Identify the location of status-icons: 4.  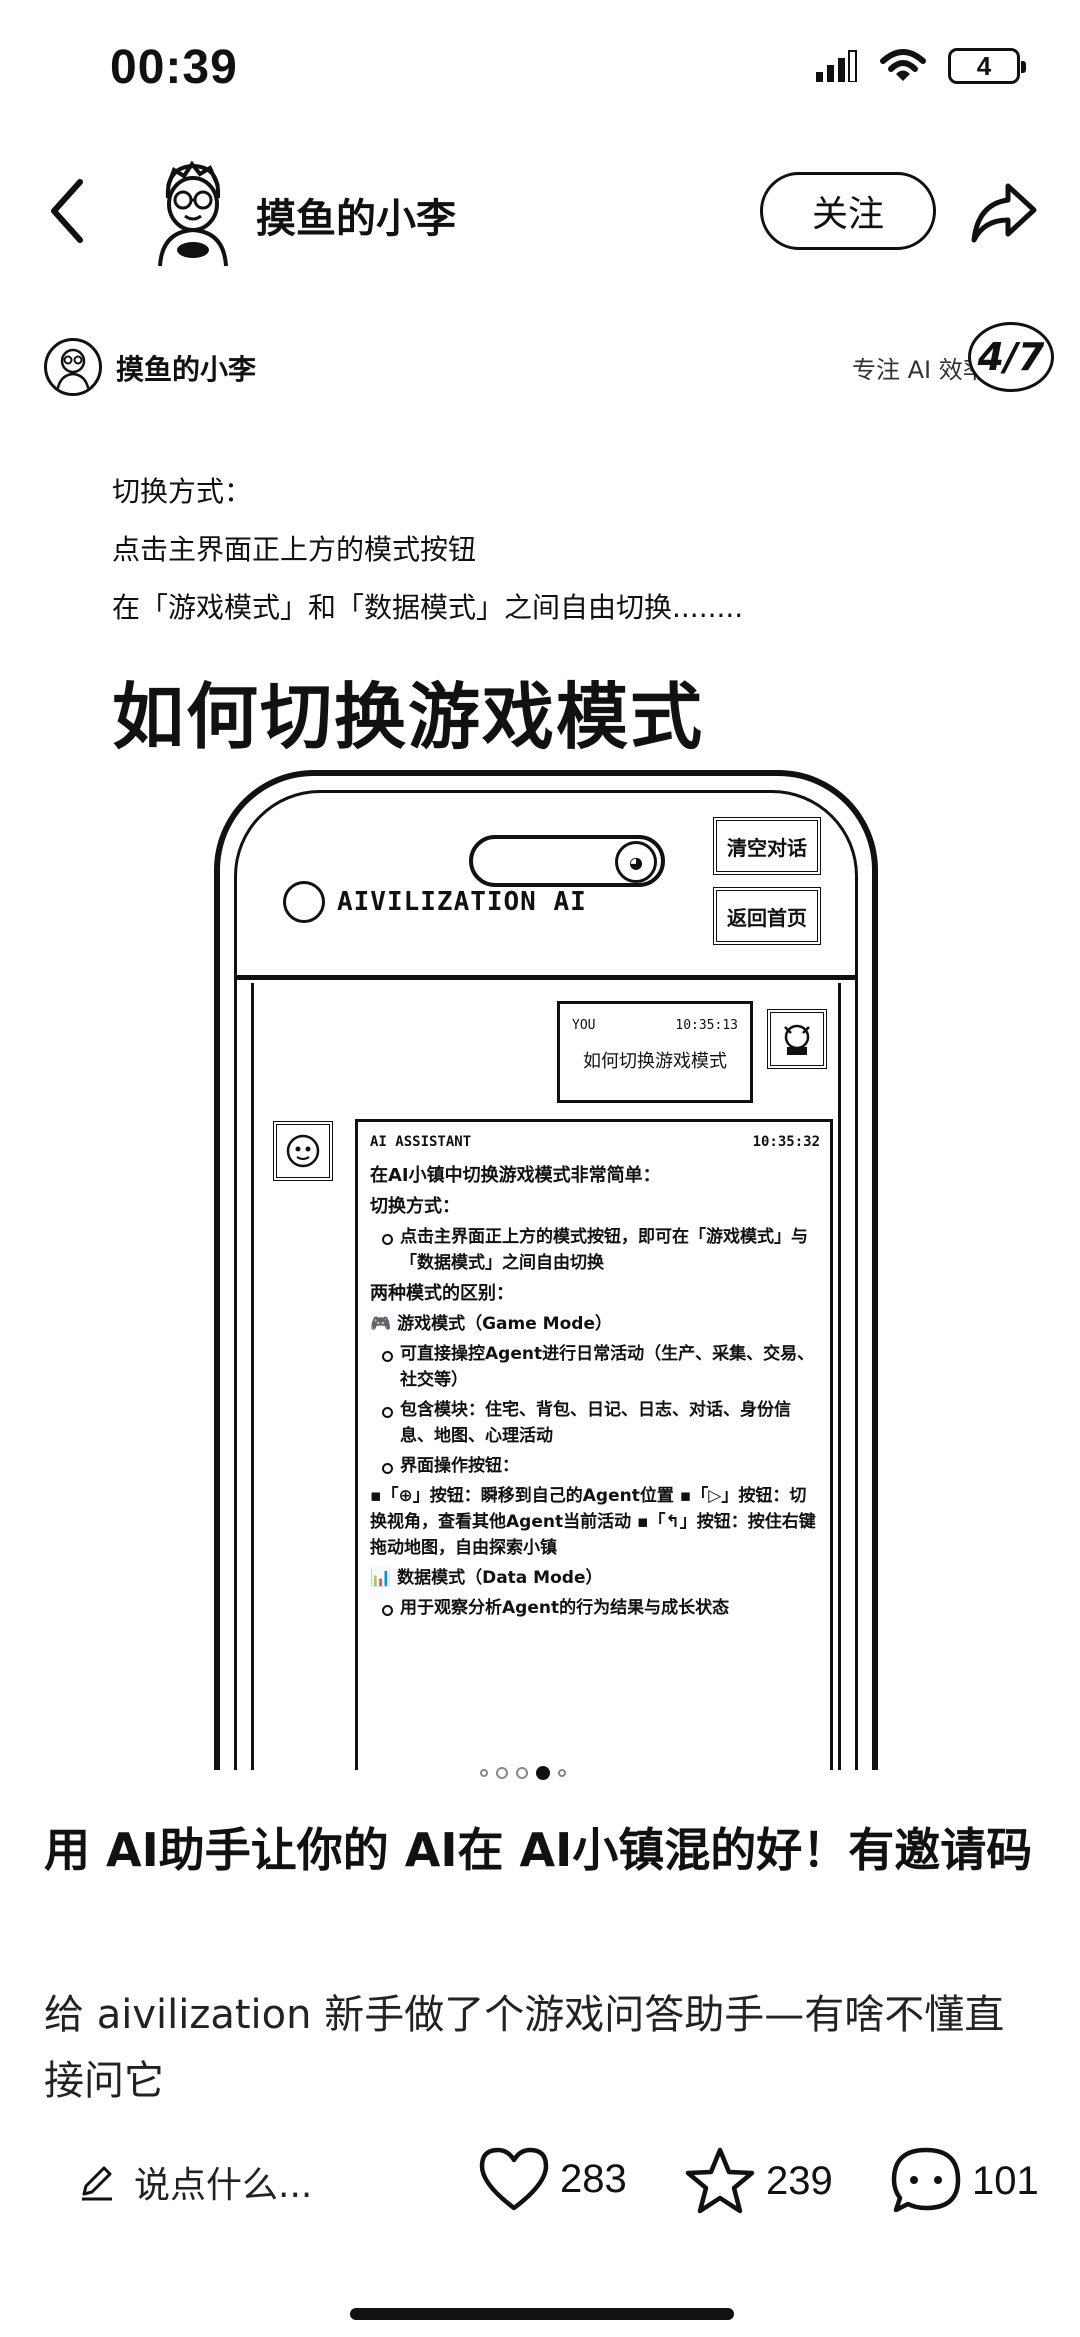
(920, 66).